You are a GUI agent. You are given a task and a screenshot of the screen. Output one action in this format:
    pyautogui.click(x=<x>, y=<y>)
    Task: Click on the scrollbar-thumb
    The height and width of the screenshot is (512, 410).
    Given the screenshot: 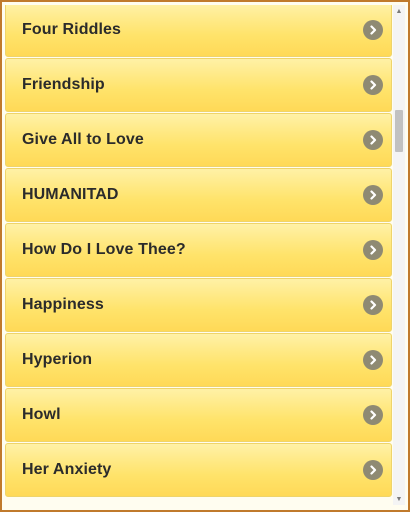 What is the action you would take?
    pyautogui.click(x=399, y=131)
    